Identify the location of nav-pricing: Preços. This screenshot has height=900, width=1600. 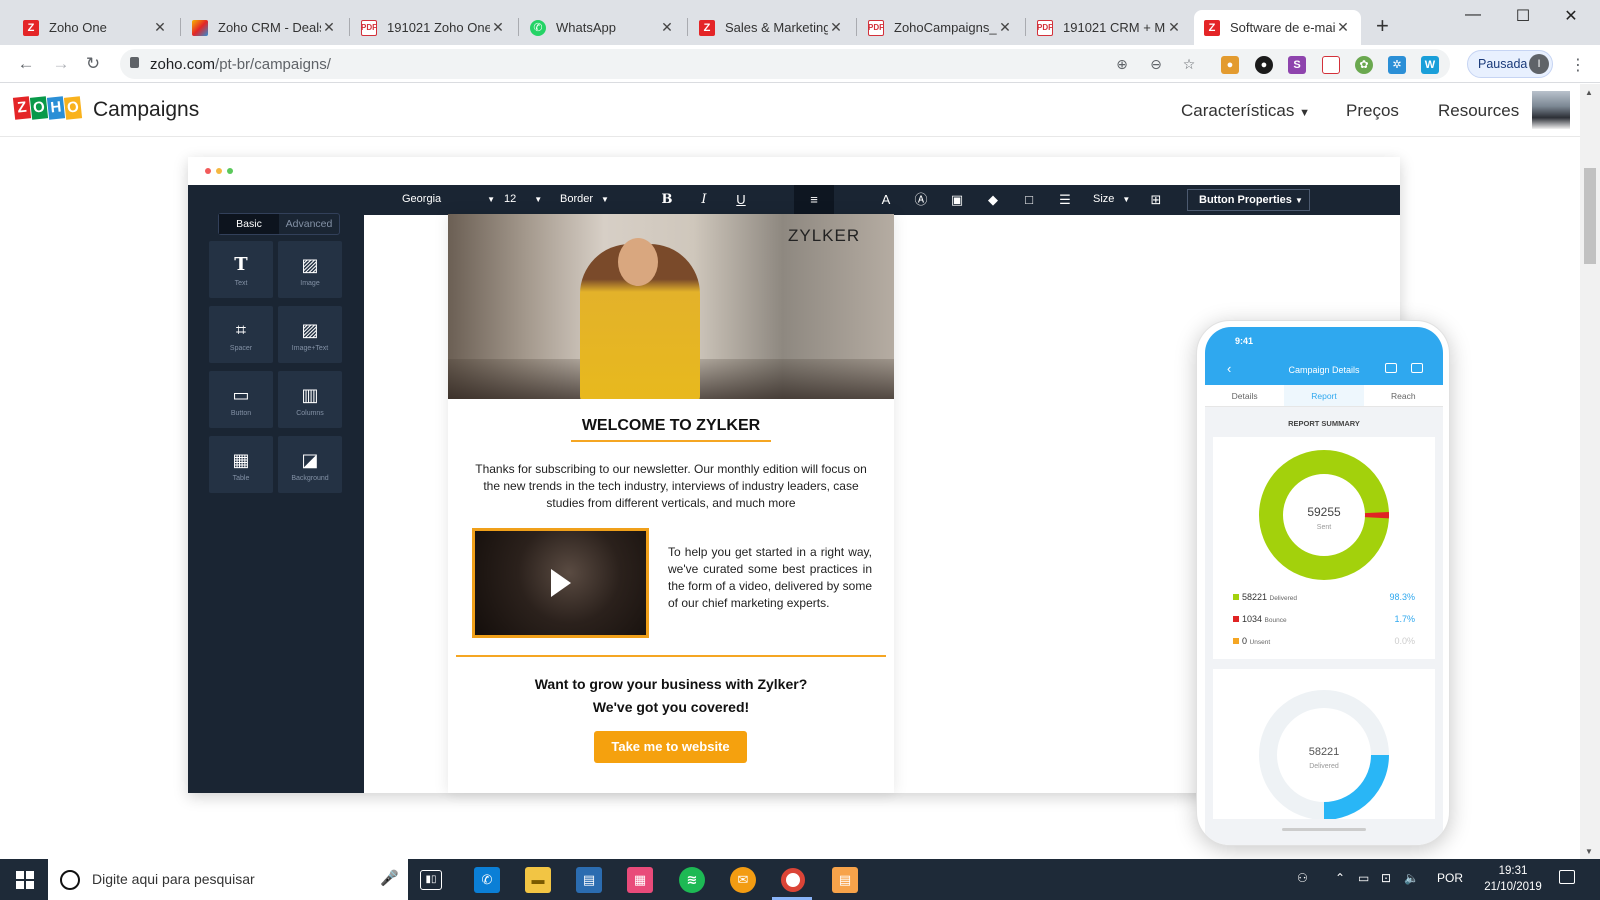
(1372, 111).